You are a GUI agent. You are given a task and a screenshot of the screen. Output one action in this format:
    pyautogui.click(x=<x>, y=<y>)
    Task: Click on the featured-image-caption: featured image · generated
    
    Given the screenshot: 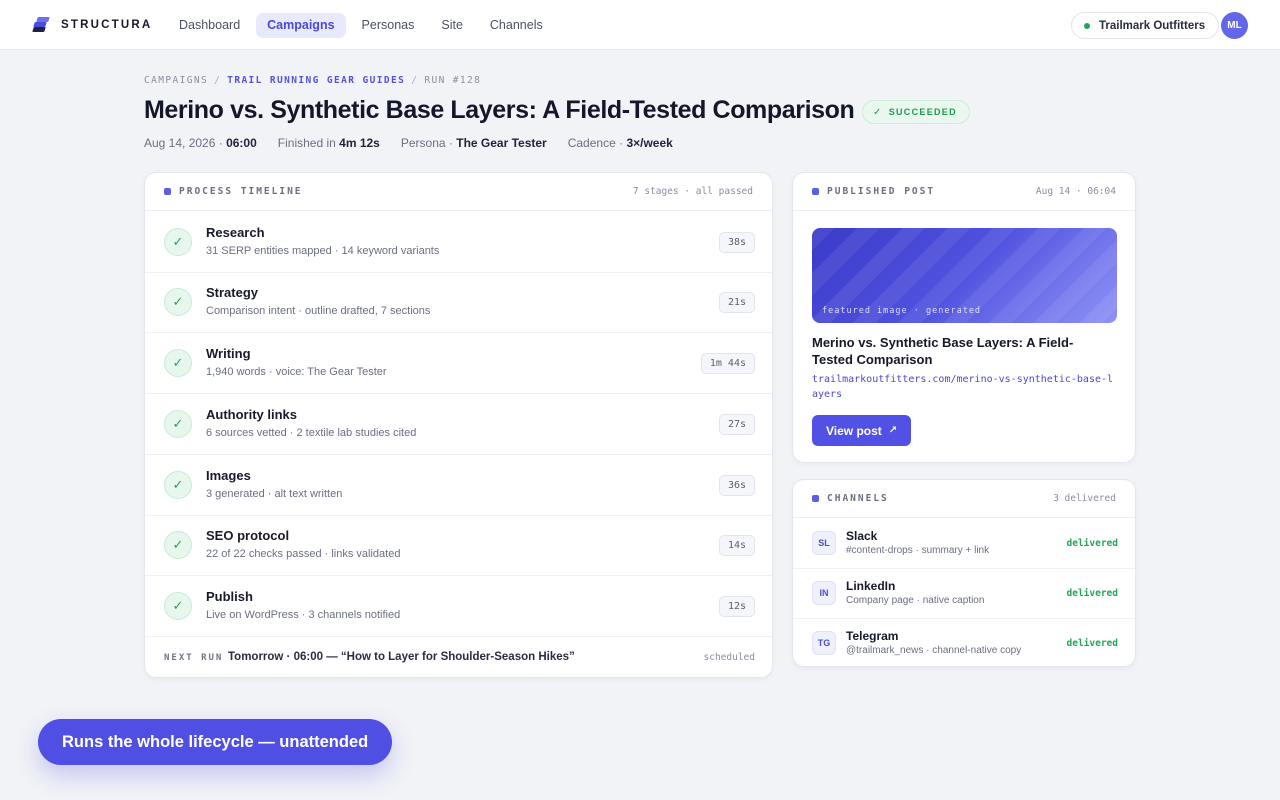 What is the action you would take?
    pyautogui.click(x=902, y=311)
    